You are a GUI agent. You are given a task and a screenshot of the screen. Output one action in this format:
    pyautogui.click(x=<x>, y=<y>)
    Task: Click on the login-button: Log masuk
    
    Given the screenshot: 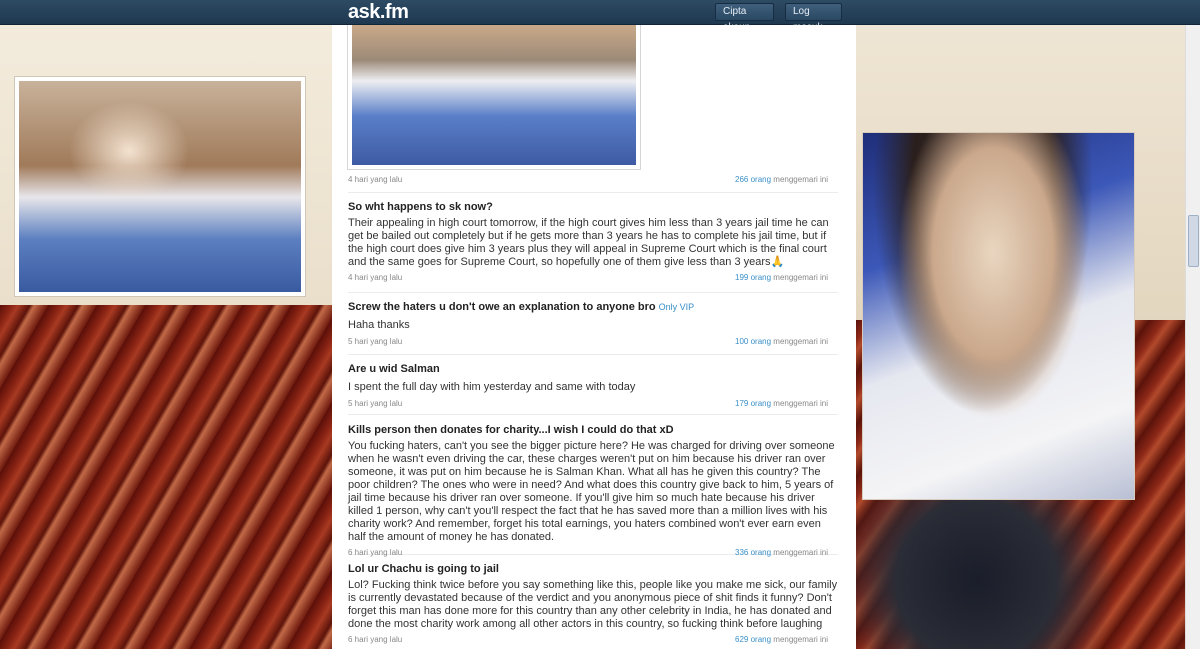 What is the action you would take?
    pyautogui.click(x=813, y=18)
    